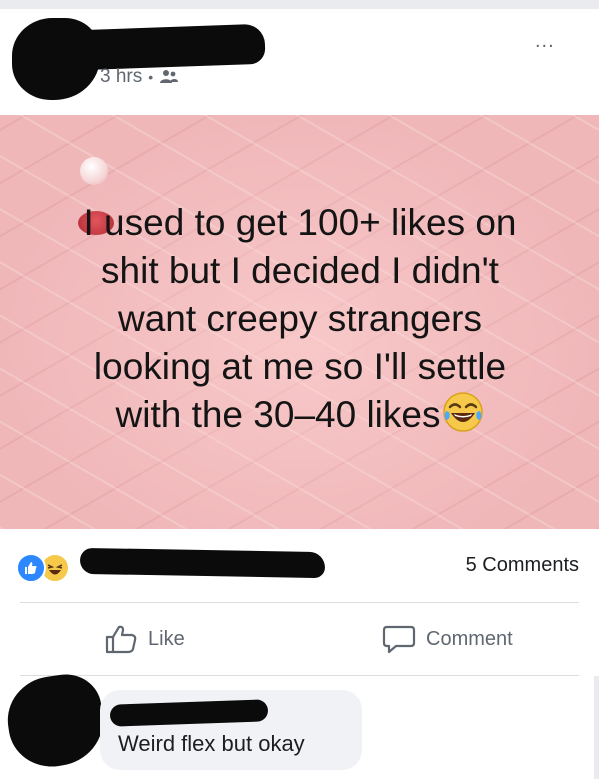  Describe the element at coordinates (121, 639) in the screenshot. I see `like-icon` at that location.